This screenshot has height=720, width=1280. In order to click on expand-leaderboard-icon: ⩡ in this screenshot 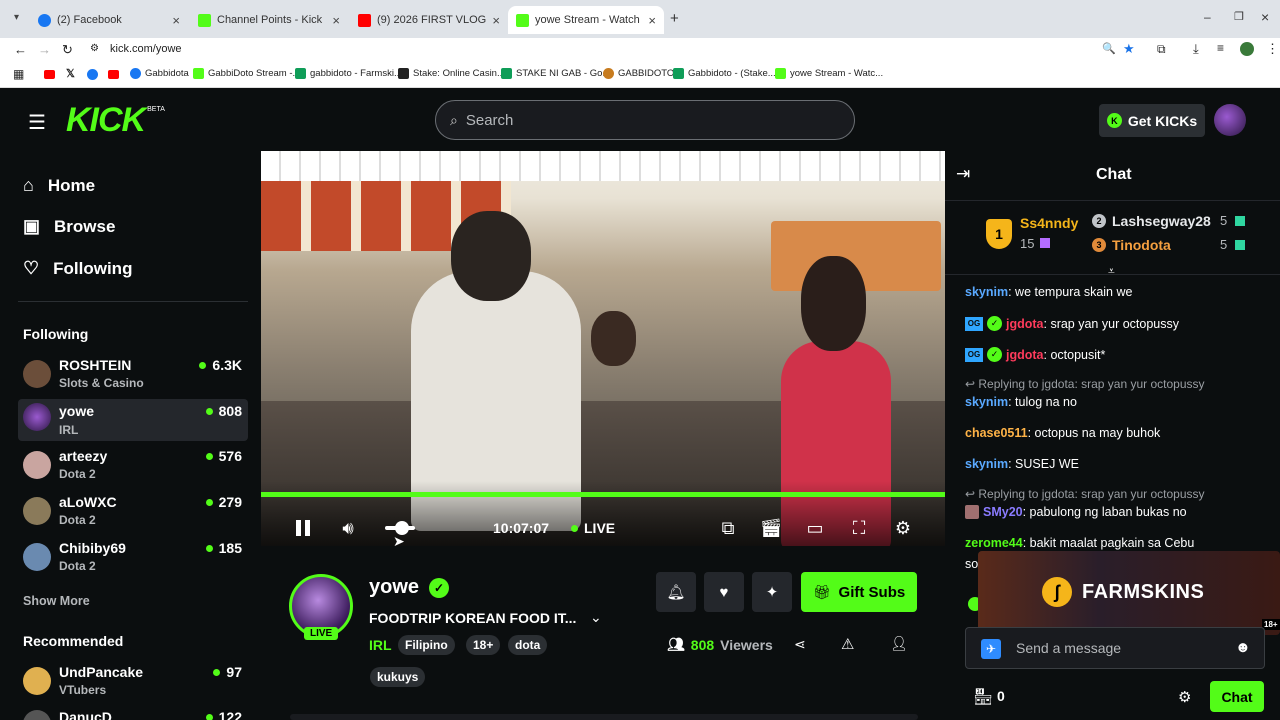, I will do `click(1111, 271)`.